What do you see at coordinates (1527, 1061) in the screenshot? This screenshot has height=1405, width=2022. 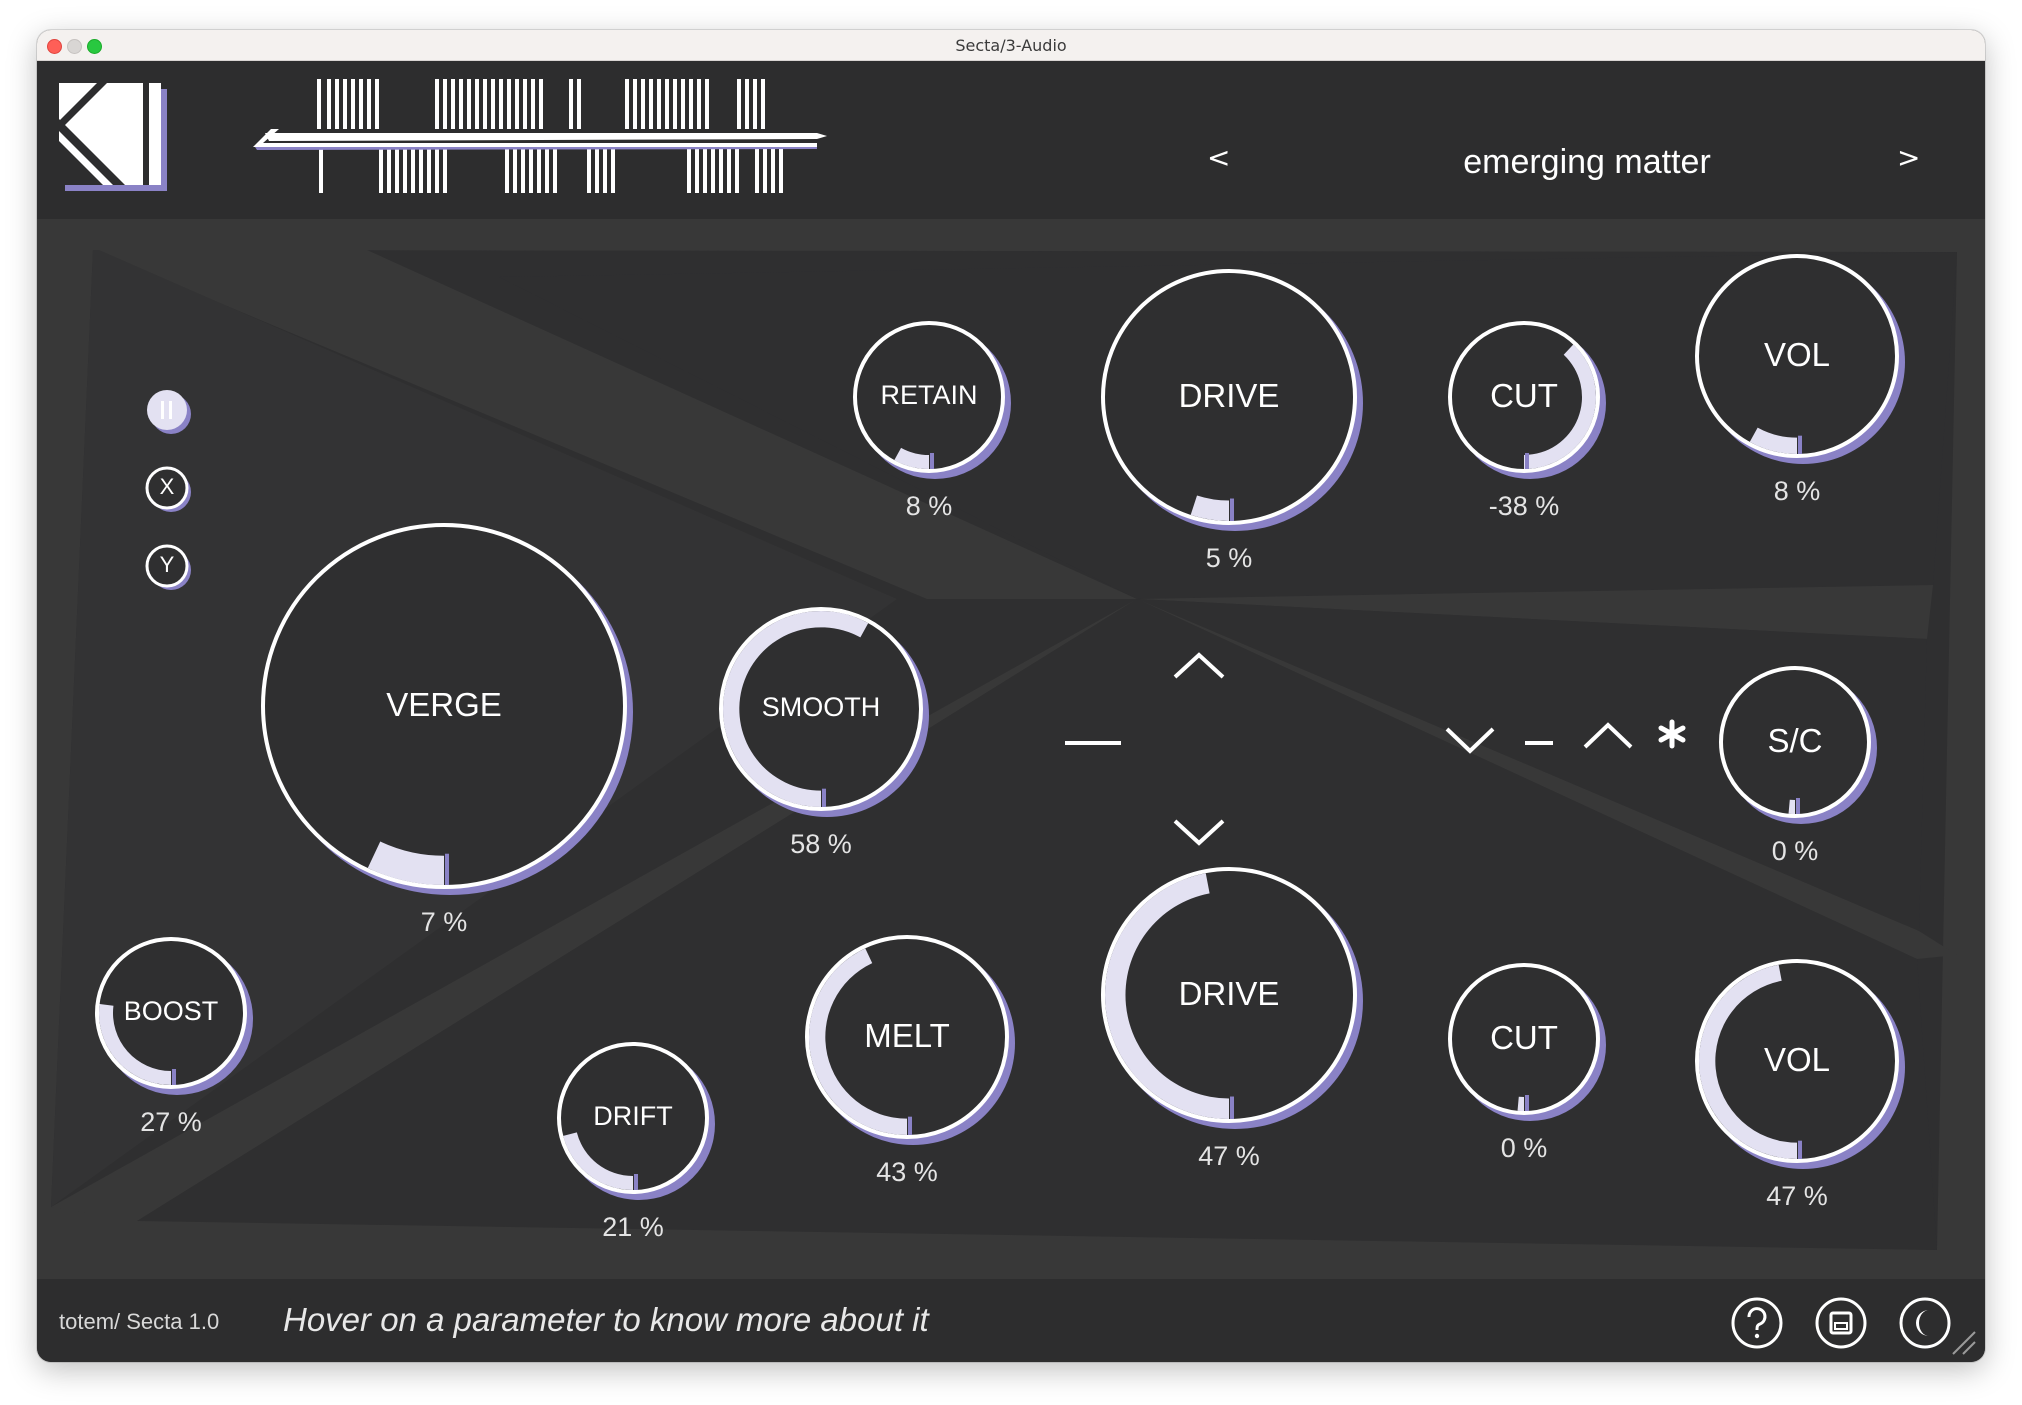 I see `cut-bottom-knob: CUT 0 %` at bounding box center [1527, 1061].